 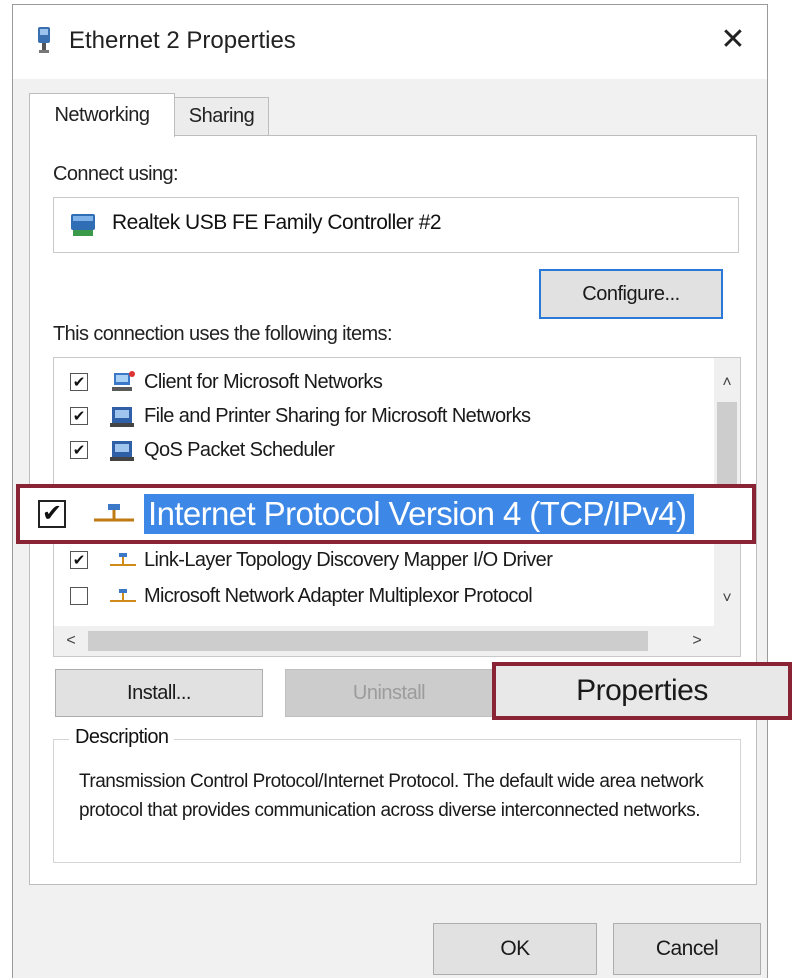 I want to click on ok-button: OK, so click(x=515, y=949).